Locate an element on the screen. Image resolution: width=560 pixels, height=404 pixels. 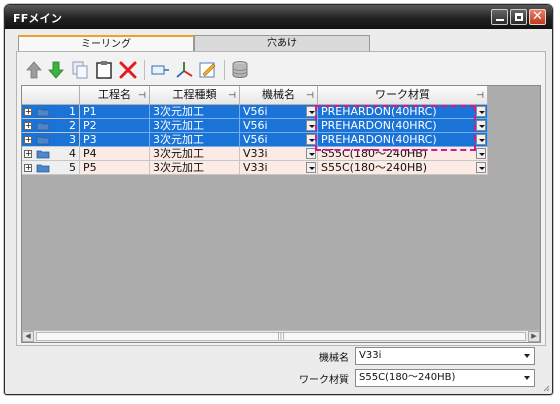
copy-button is located at coordinates (80, 70).